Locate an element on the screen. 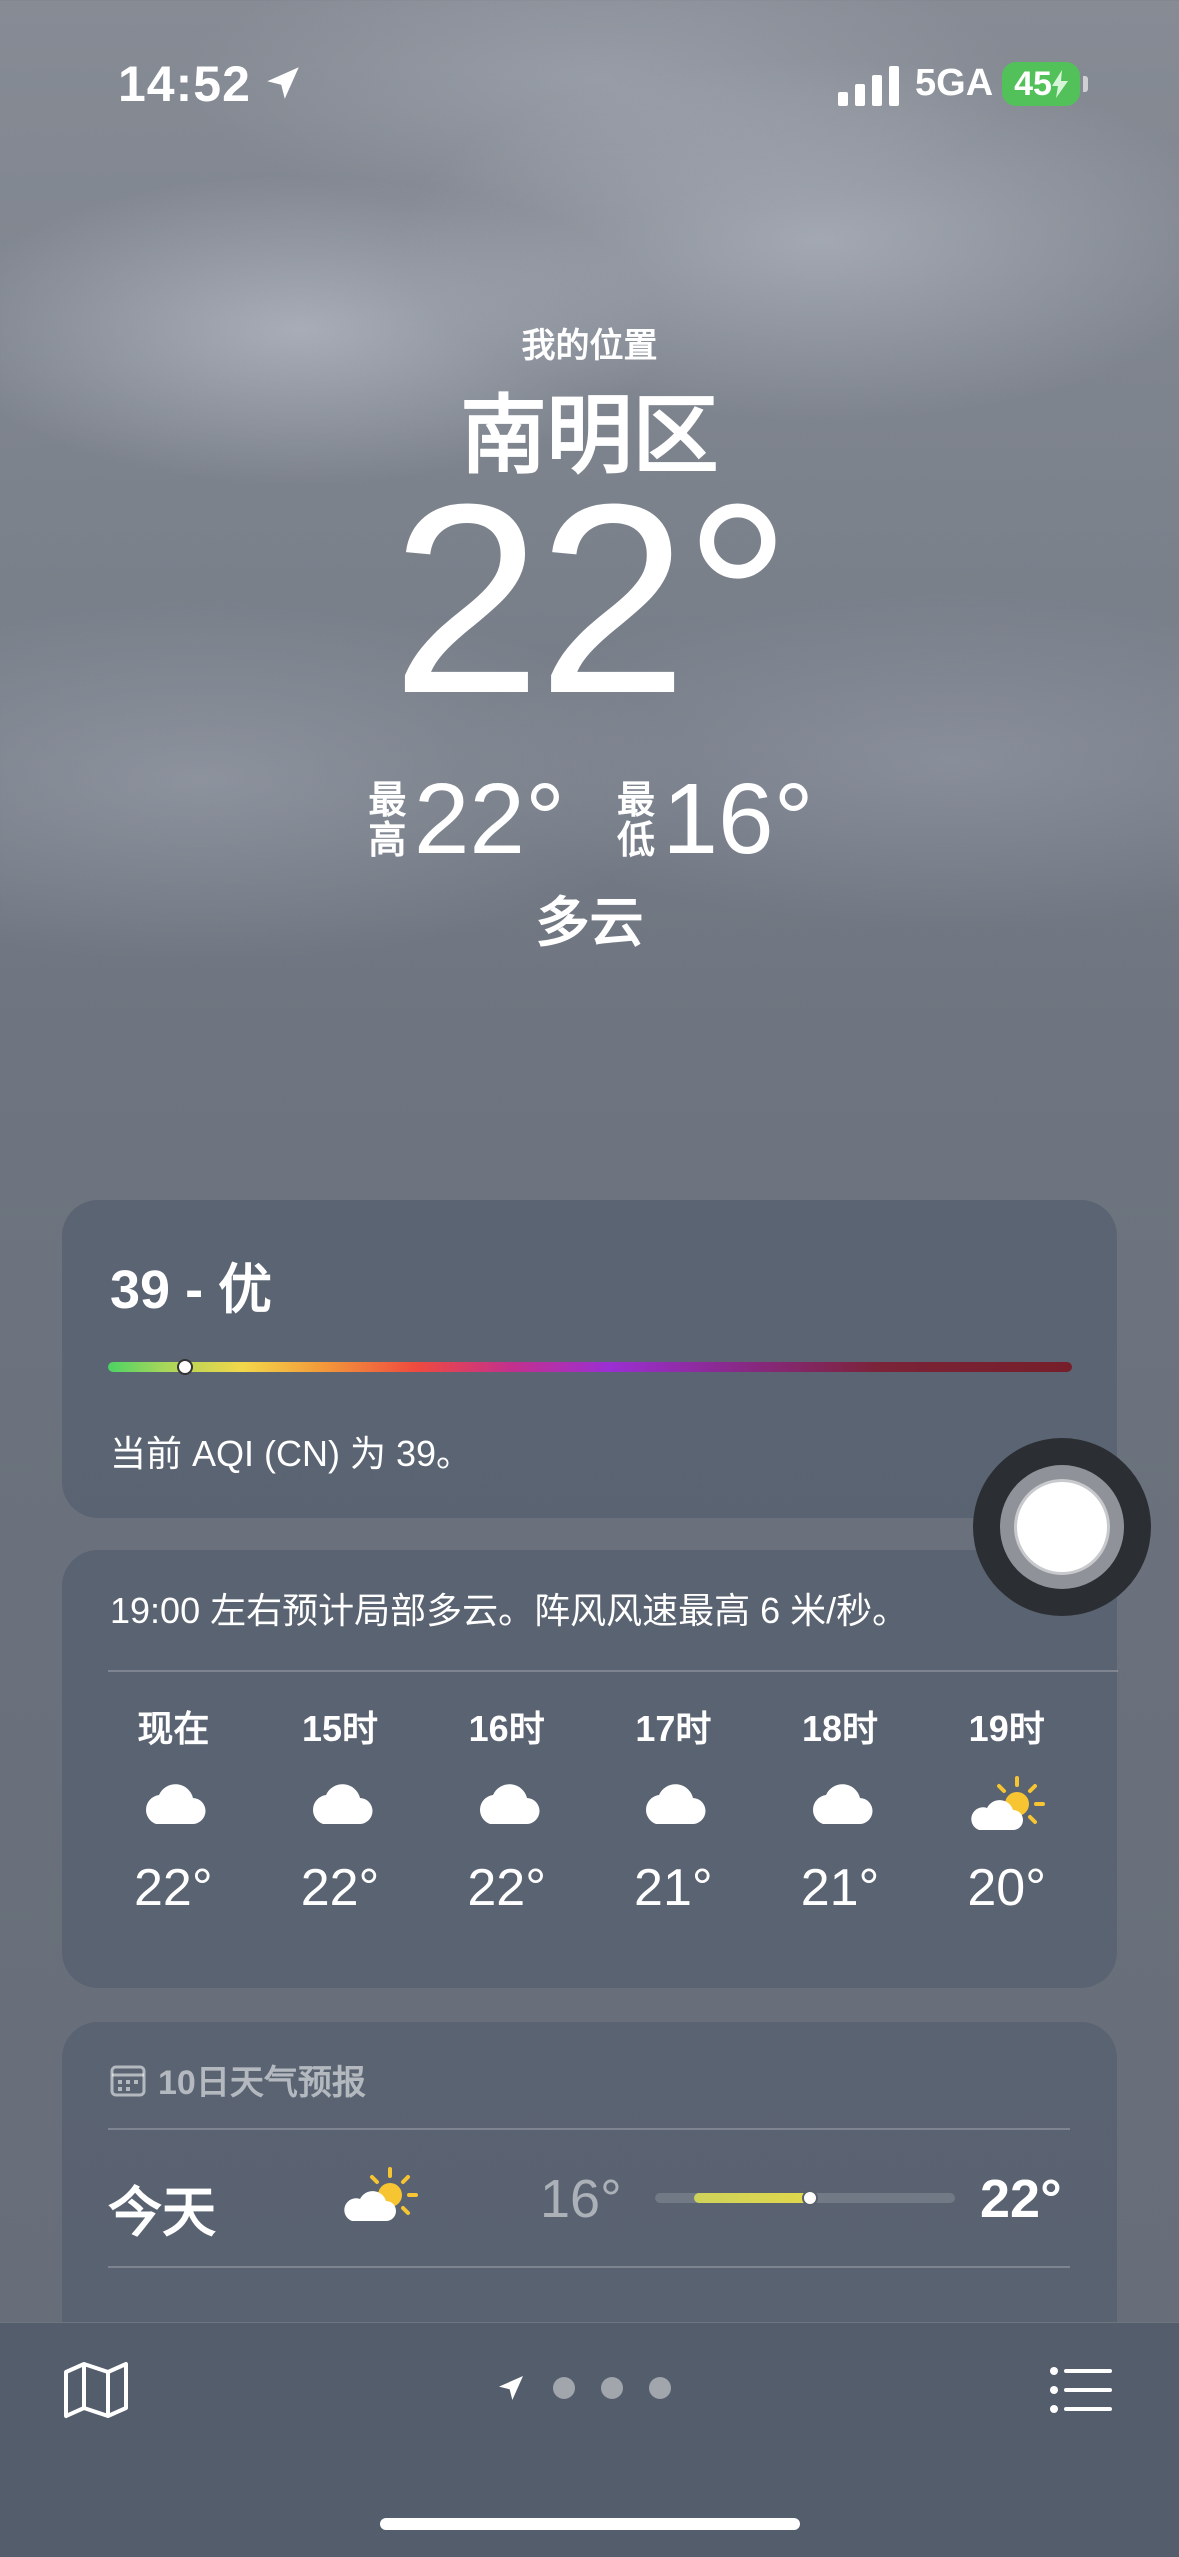  cellular-signal-icon is located at coordinates (868, 86).